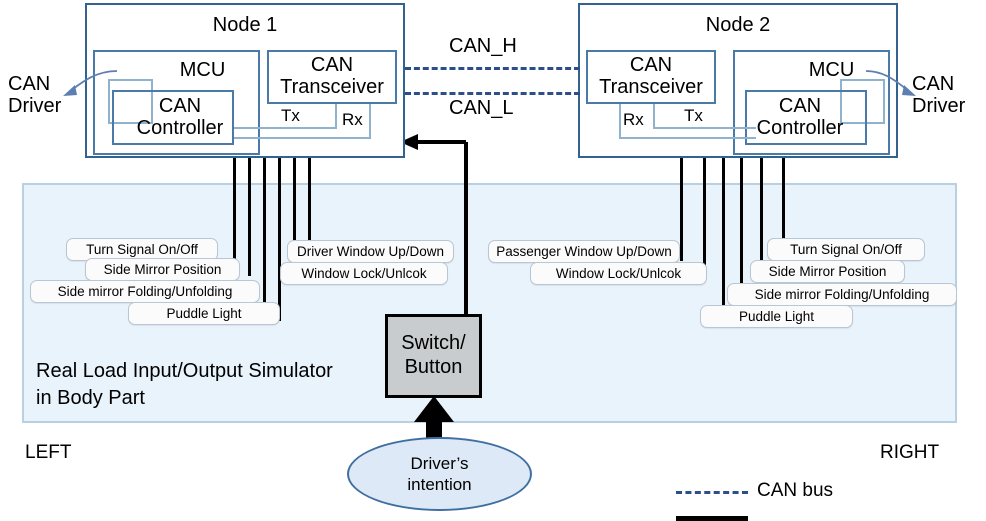  Describe the element at coordinates (48, 452) in the screenshot. I see `orientation-left-label: LEFT` at that location.